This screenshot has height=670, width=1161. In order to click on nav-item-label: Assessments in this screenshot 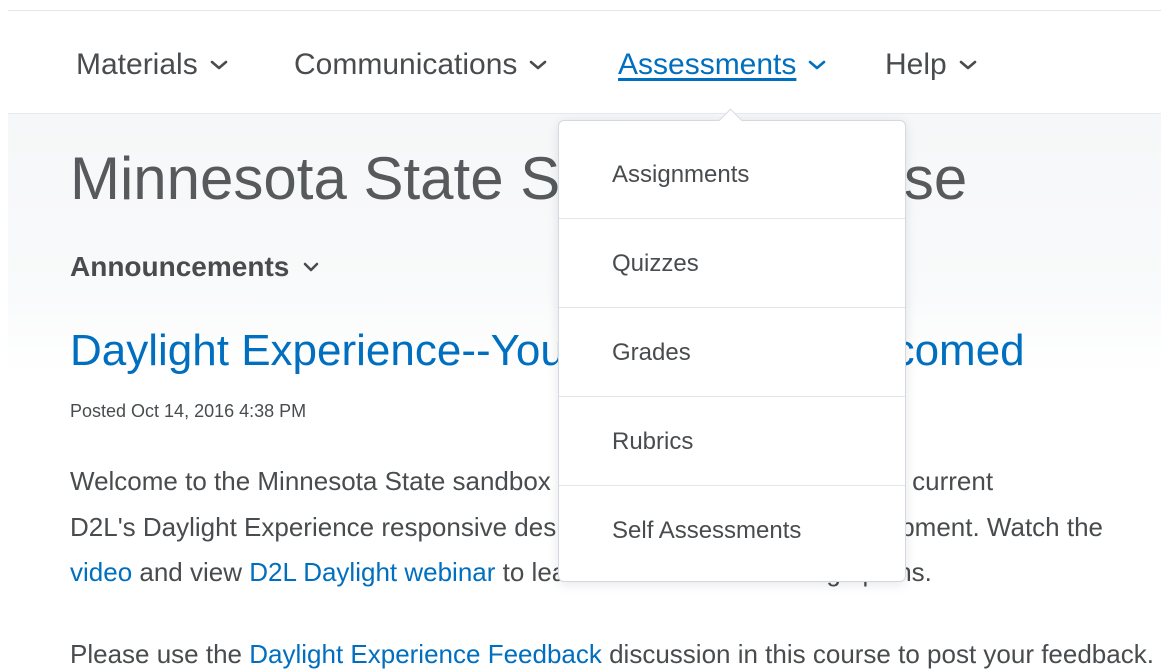, I will do `click(707, 64)`.